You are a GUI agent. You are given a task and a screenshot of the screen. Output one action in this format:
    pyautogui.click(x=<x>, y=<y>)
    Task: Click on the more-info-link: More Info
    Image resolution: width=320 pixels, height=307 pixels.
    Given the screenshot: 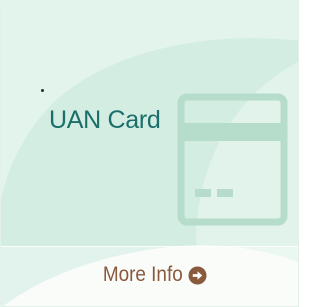 What is the action you would take?
    pyautogui.click(x=149, y=275)
    